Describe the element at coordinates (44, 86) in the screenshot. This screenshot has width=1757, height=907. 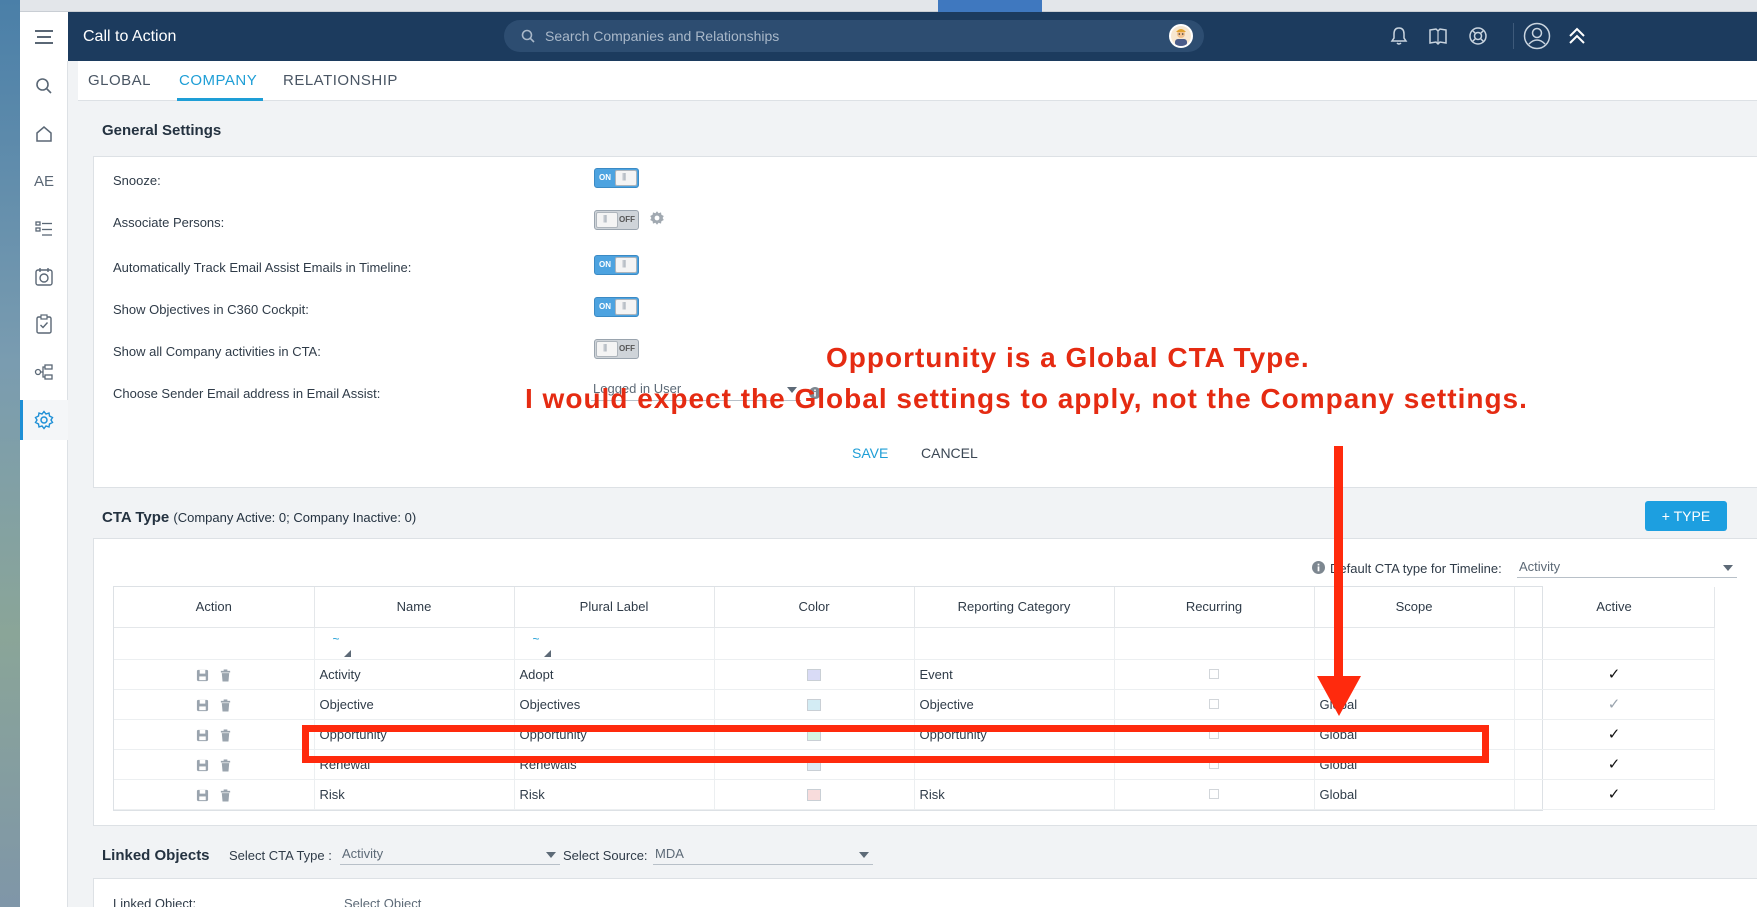
I see `sidebar-search-icon` at that location.